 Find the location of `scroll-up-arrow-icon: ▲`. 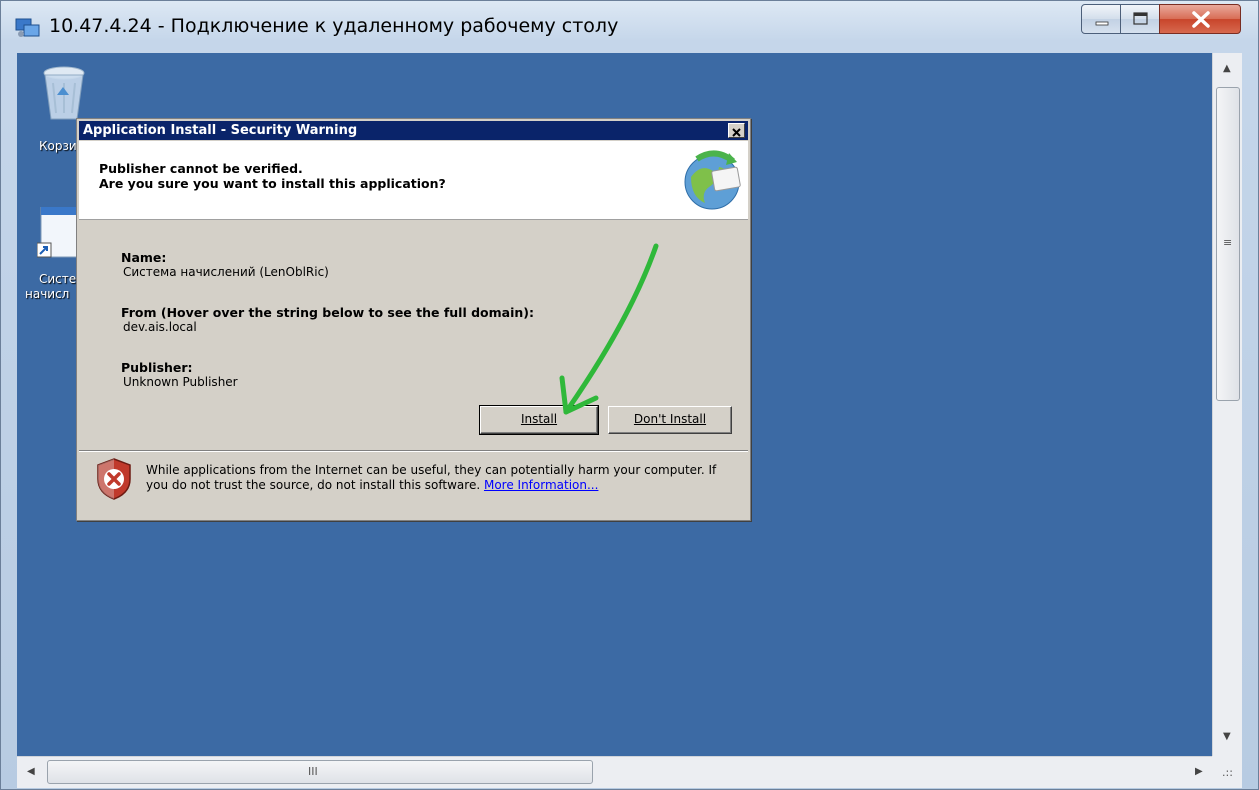

scroll-up-arrow-icon: ▲ is located at coordinates (1227, 68).